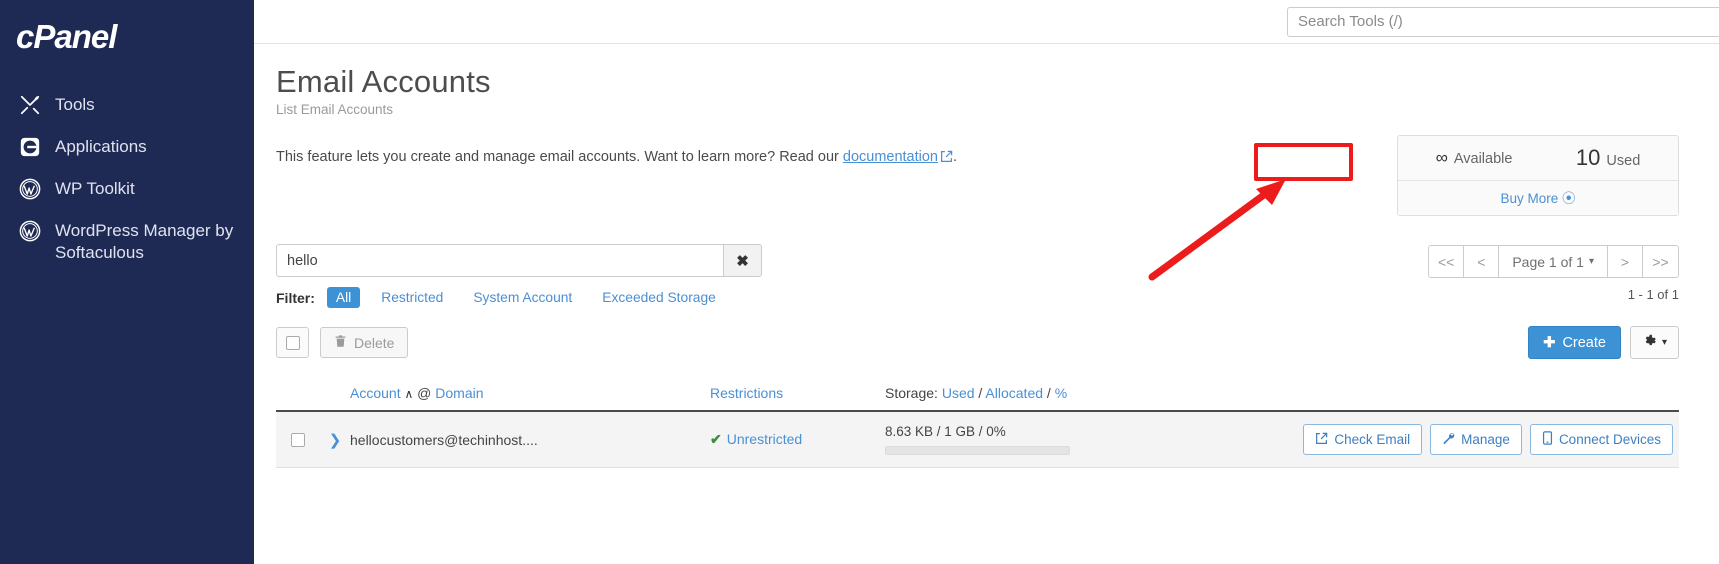  What do you see at coordinates (1474, 158) in the screenshot?
I see `quota-available: ∞ Available` at bounding box center [1474, 158].